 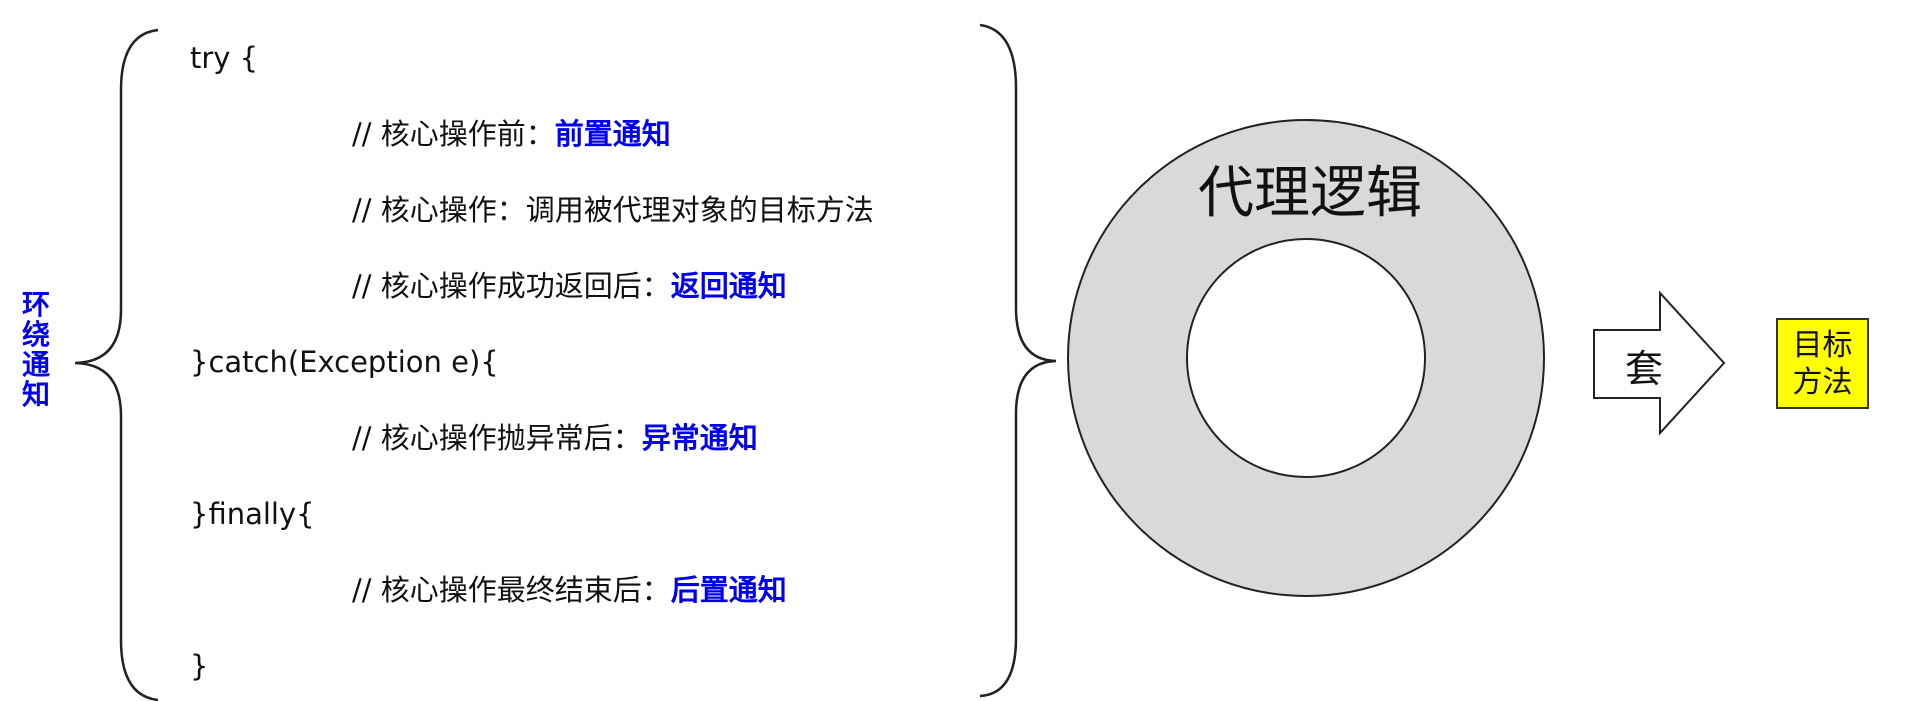 I want to click on code-throwing-line: // 核心操作抛异常后：异常通知, so click(x=555, y=438).